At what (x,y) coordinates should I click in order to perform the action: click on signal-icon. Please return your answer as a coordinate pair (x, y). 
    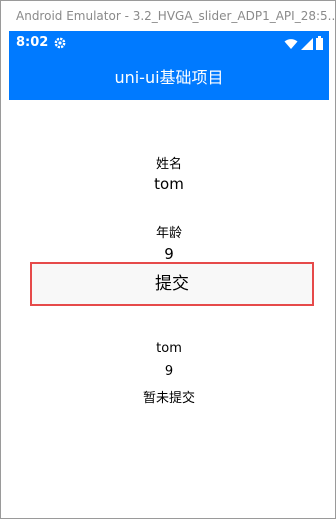
    Looking at the image, I should click on (307, 44).